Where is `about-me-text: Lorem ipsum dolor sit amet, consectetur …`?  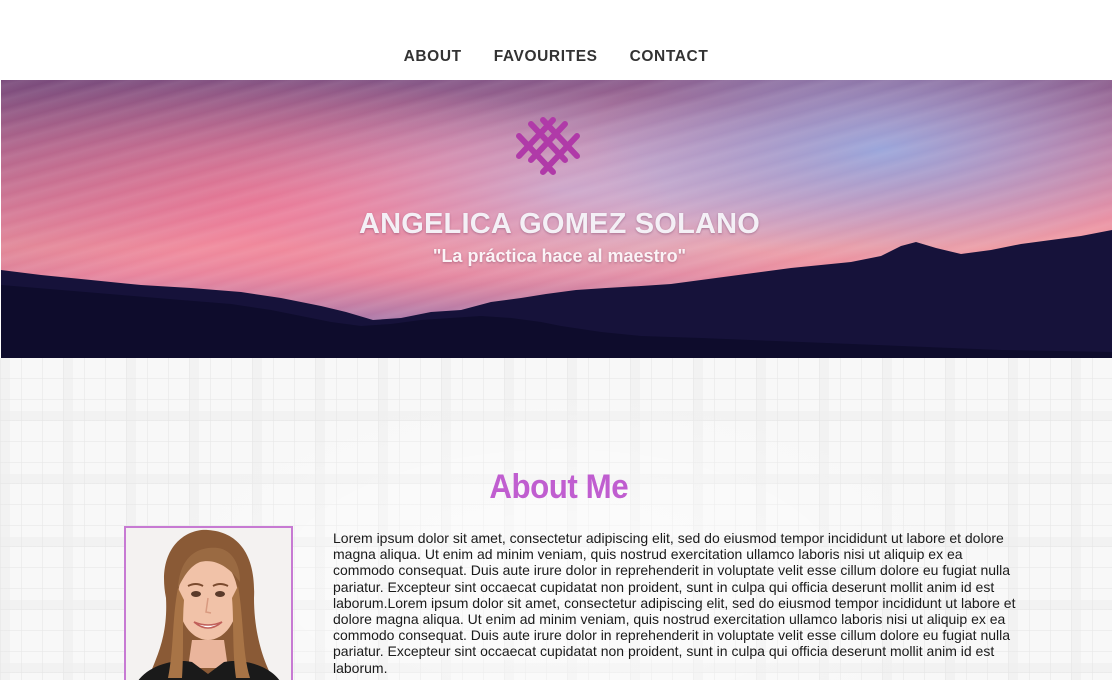
about-me-text: Lorem ipsum dolor sit amet, consectetur … is located at coordinates (674, 603).